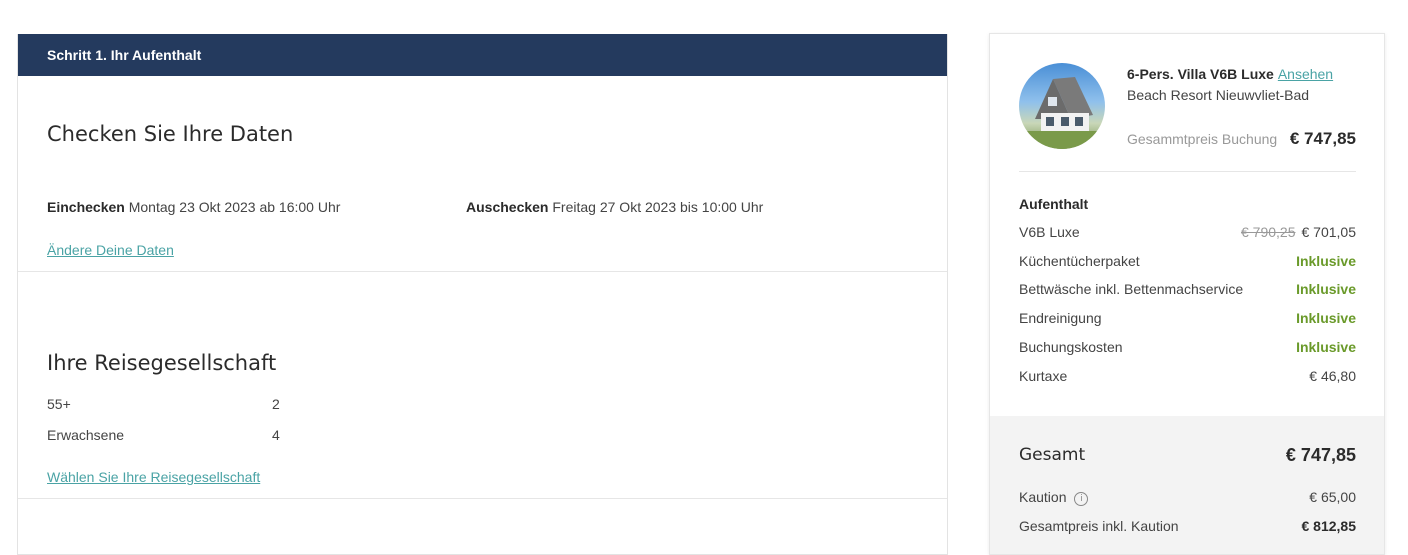  I want to click on step-header: Schritt 1. Ihr Aufenthalt, so click(482, 55).